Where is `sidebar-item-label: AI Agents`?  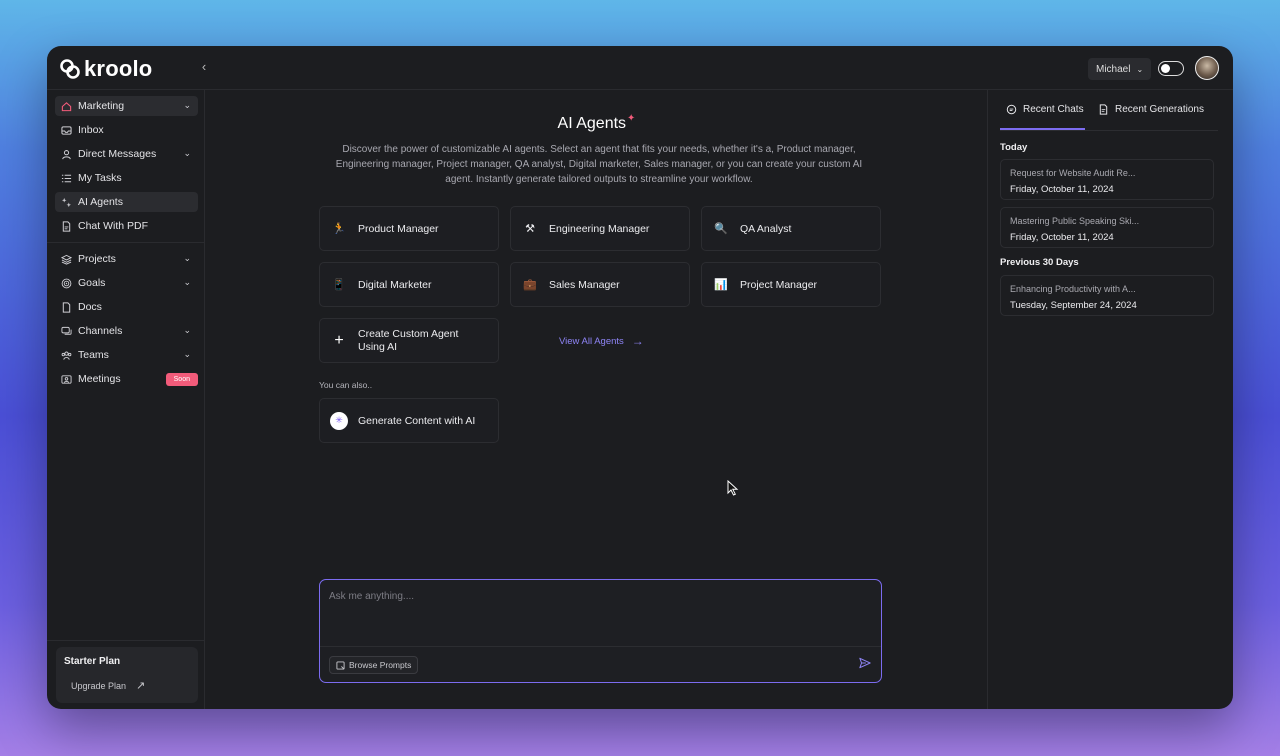 sidebar-item-label: AI Agents is located at coordinates (100, 202).